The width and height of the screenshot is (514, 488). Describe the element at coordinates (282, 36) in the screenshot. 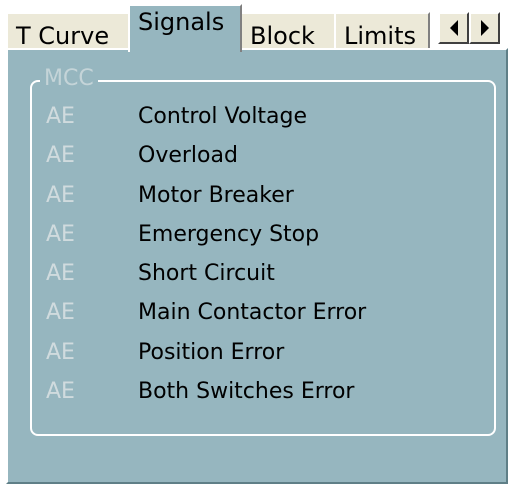

I see `tab-label: Block` at that location.